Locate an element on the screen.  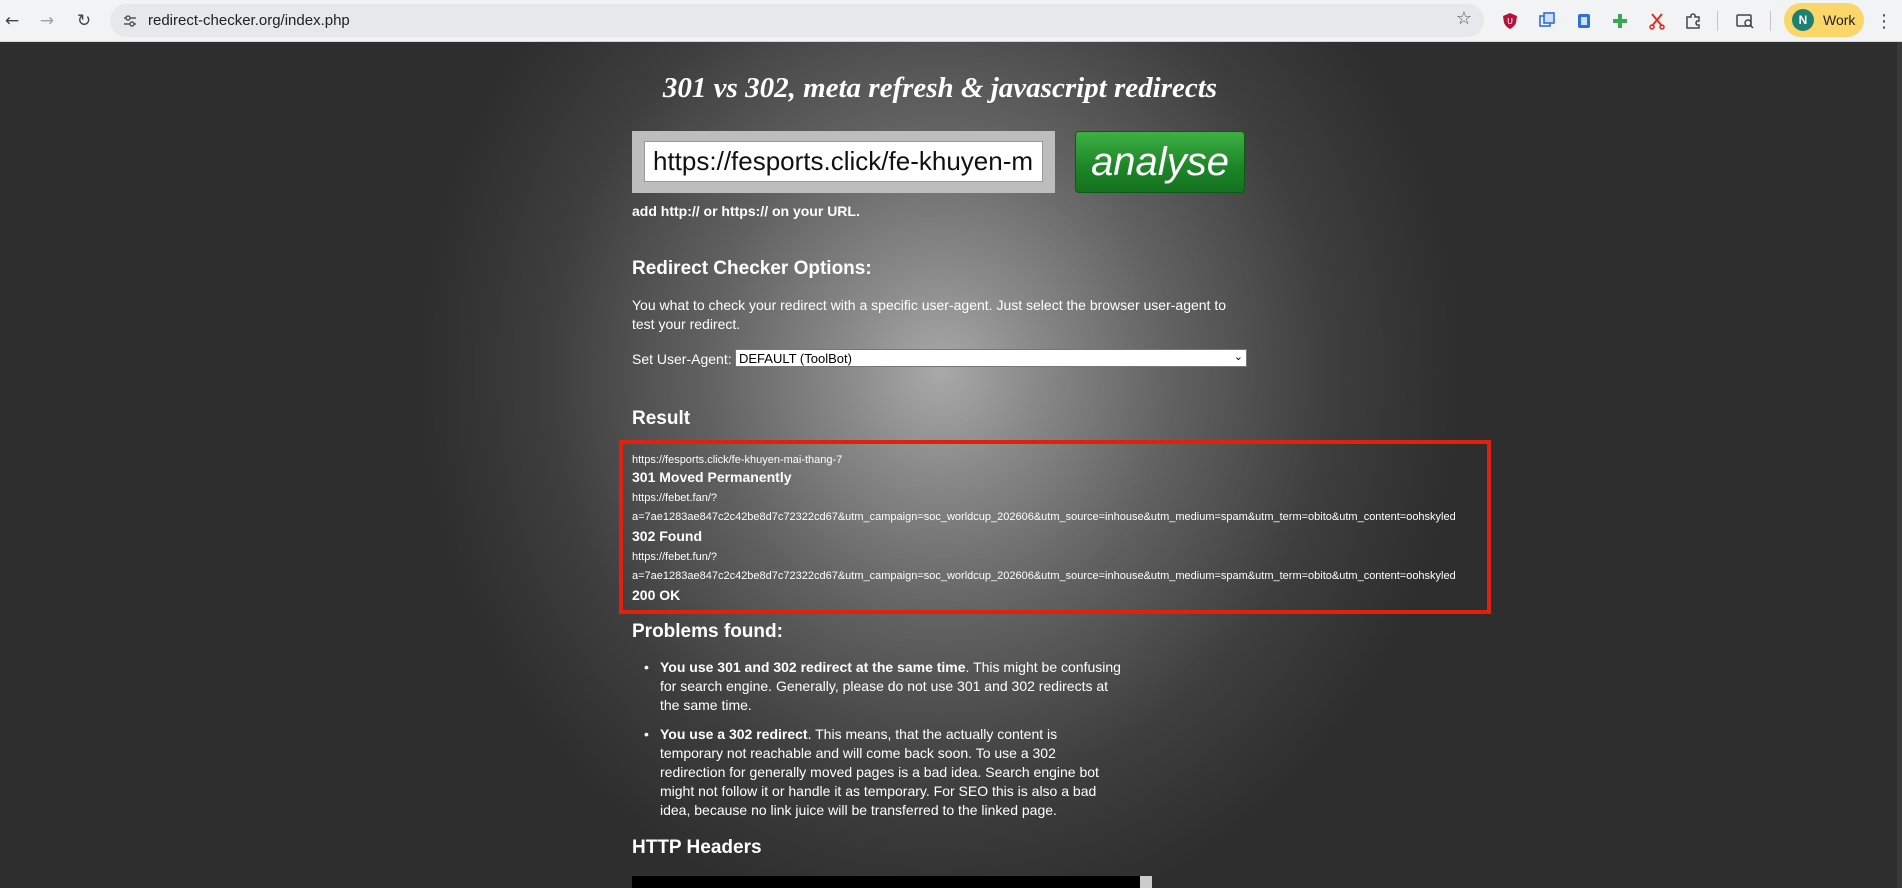
page-scrollbar is located at coordinates (1899, 465).